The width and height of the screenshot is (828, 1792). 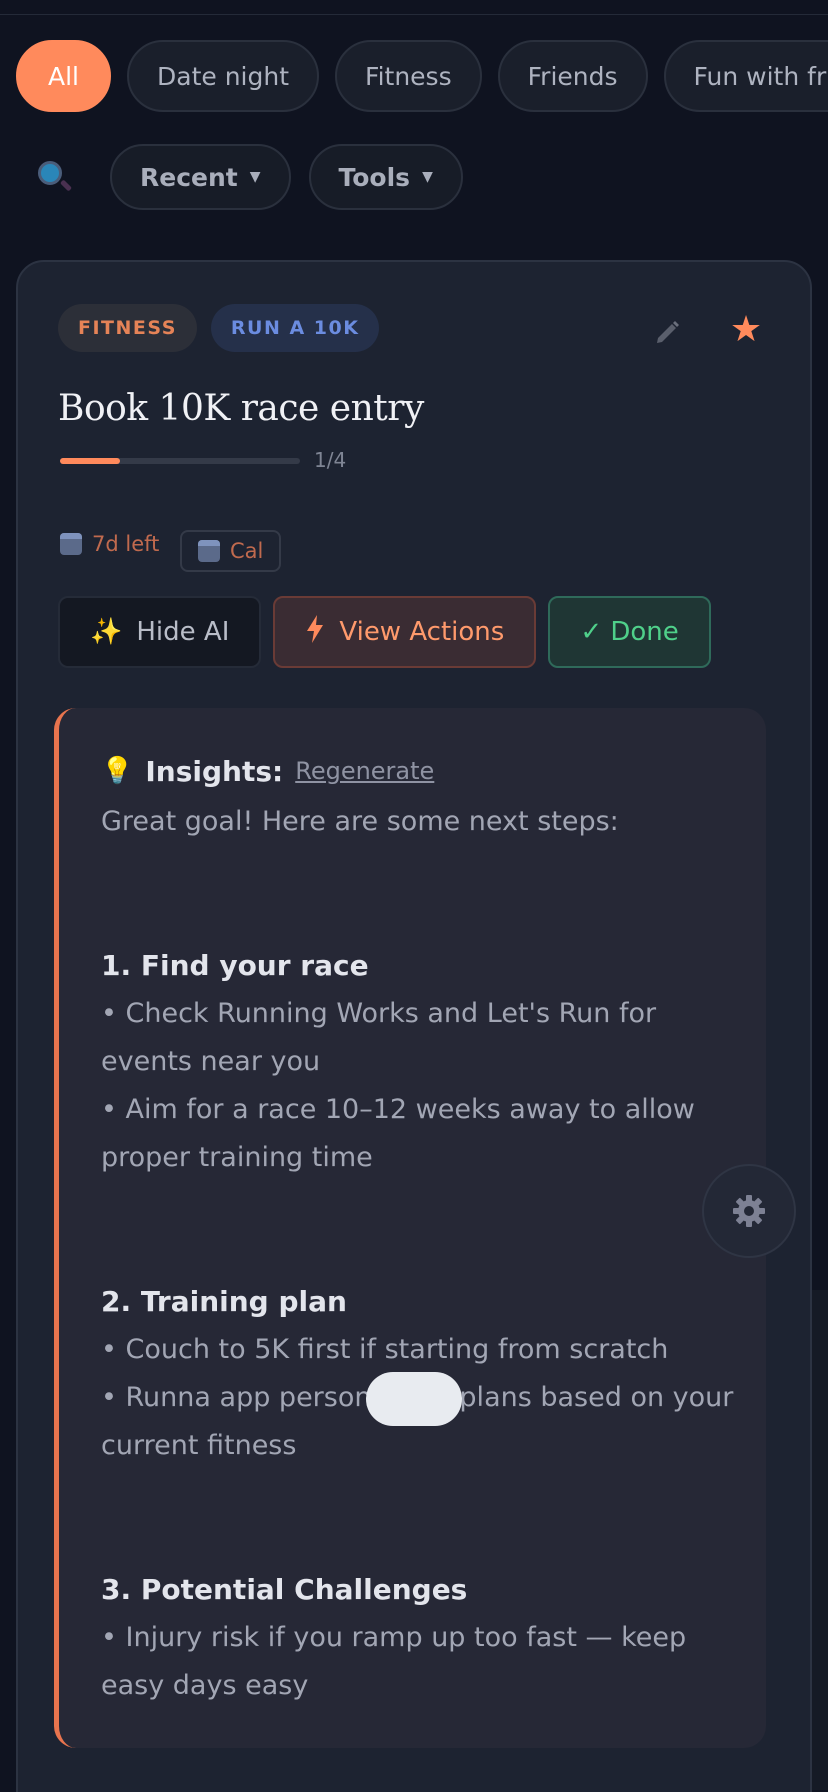 I want to click on recent-dropdown: Recent ▼, so click(x=200, y=177).